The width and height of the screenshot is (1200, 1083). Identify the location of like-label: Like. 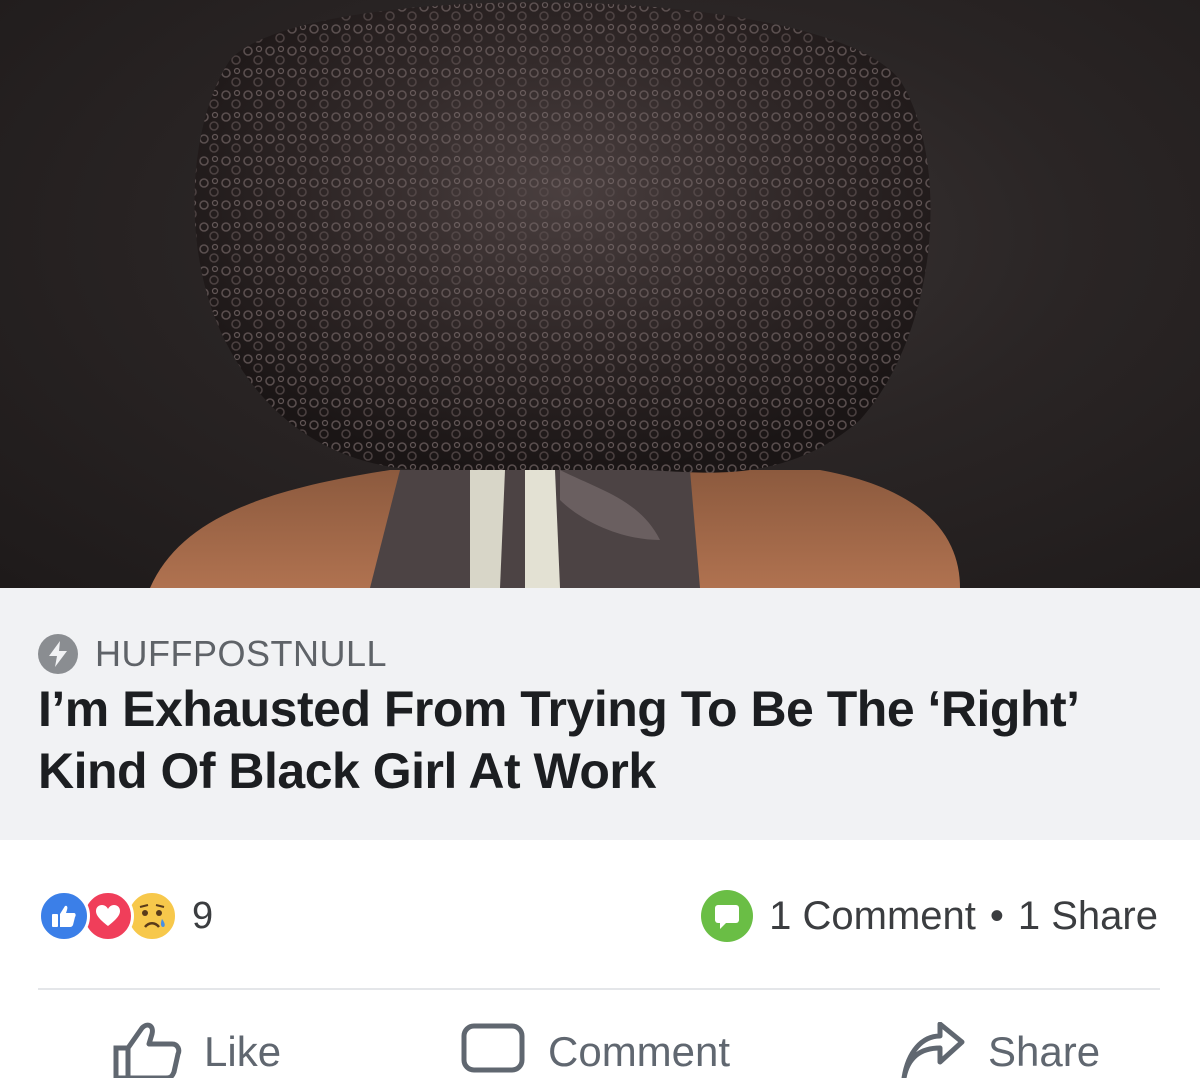
(243, 1051).